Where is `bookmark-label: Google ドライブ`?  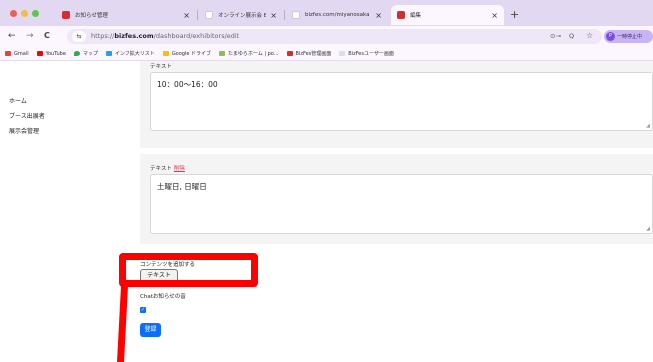 bookmark-label: Google ドライブ is located at coordinates (191, 54).